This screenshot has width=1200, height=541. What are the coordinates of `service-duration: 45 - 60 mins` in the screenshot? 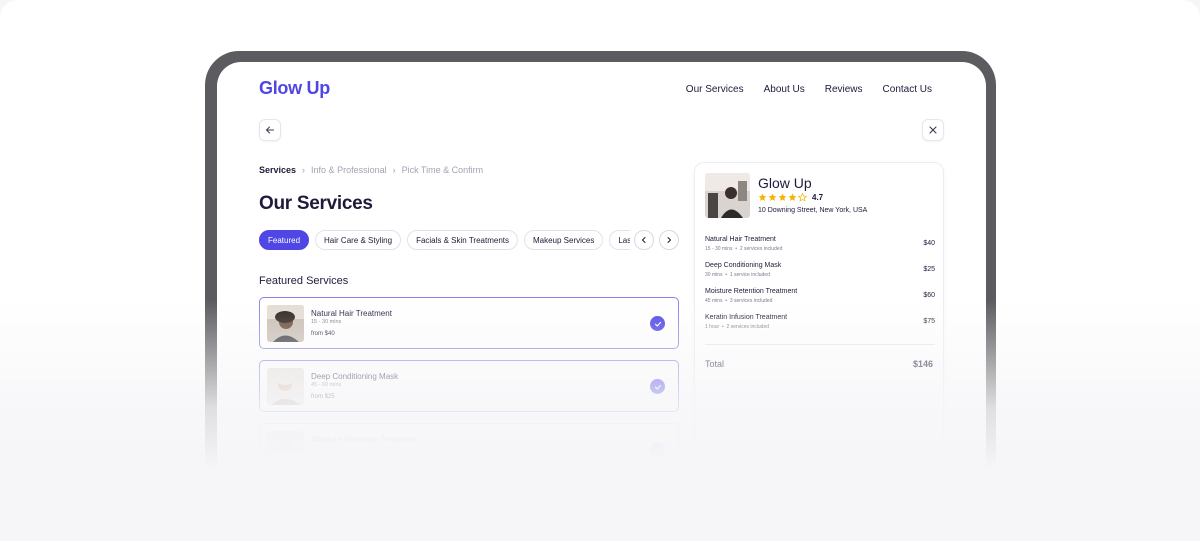 It's located at (326, 385).